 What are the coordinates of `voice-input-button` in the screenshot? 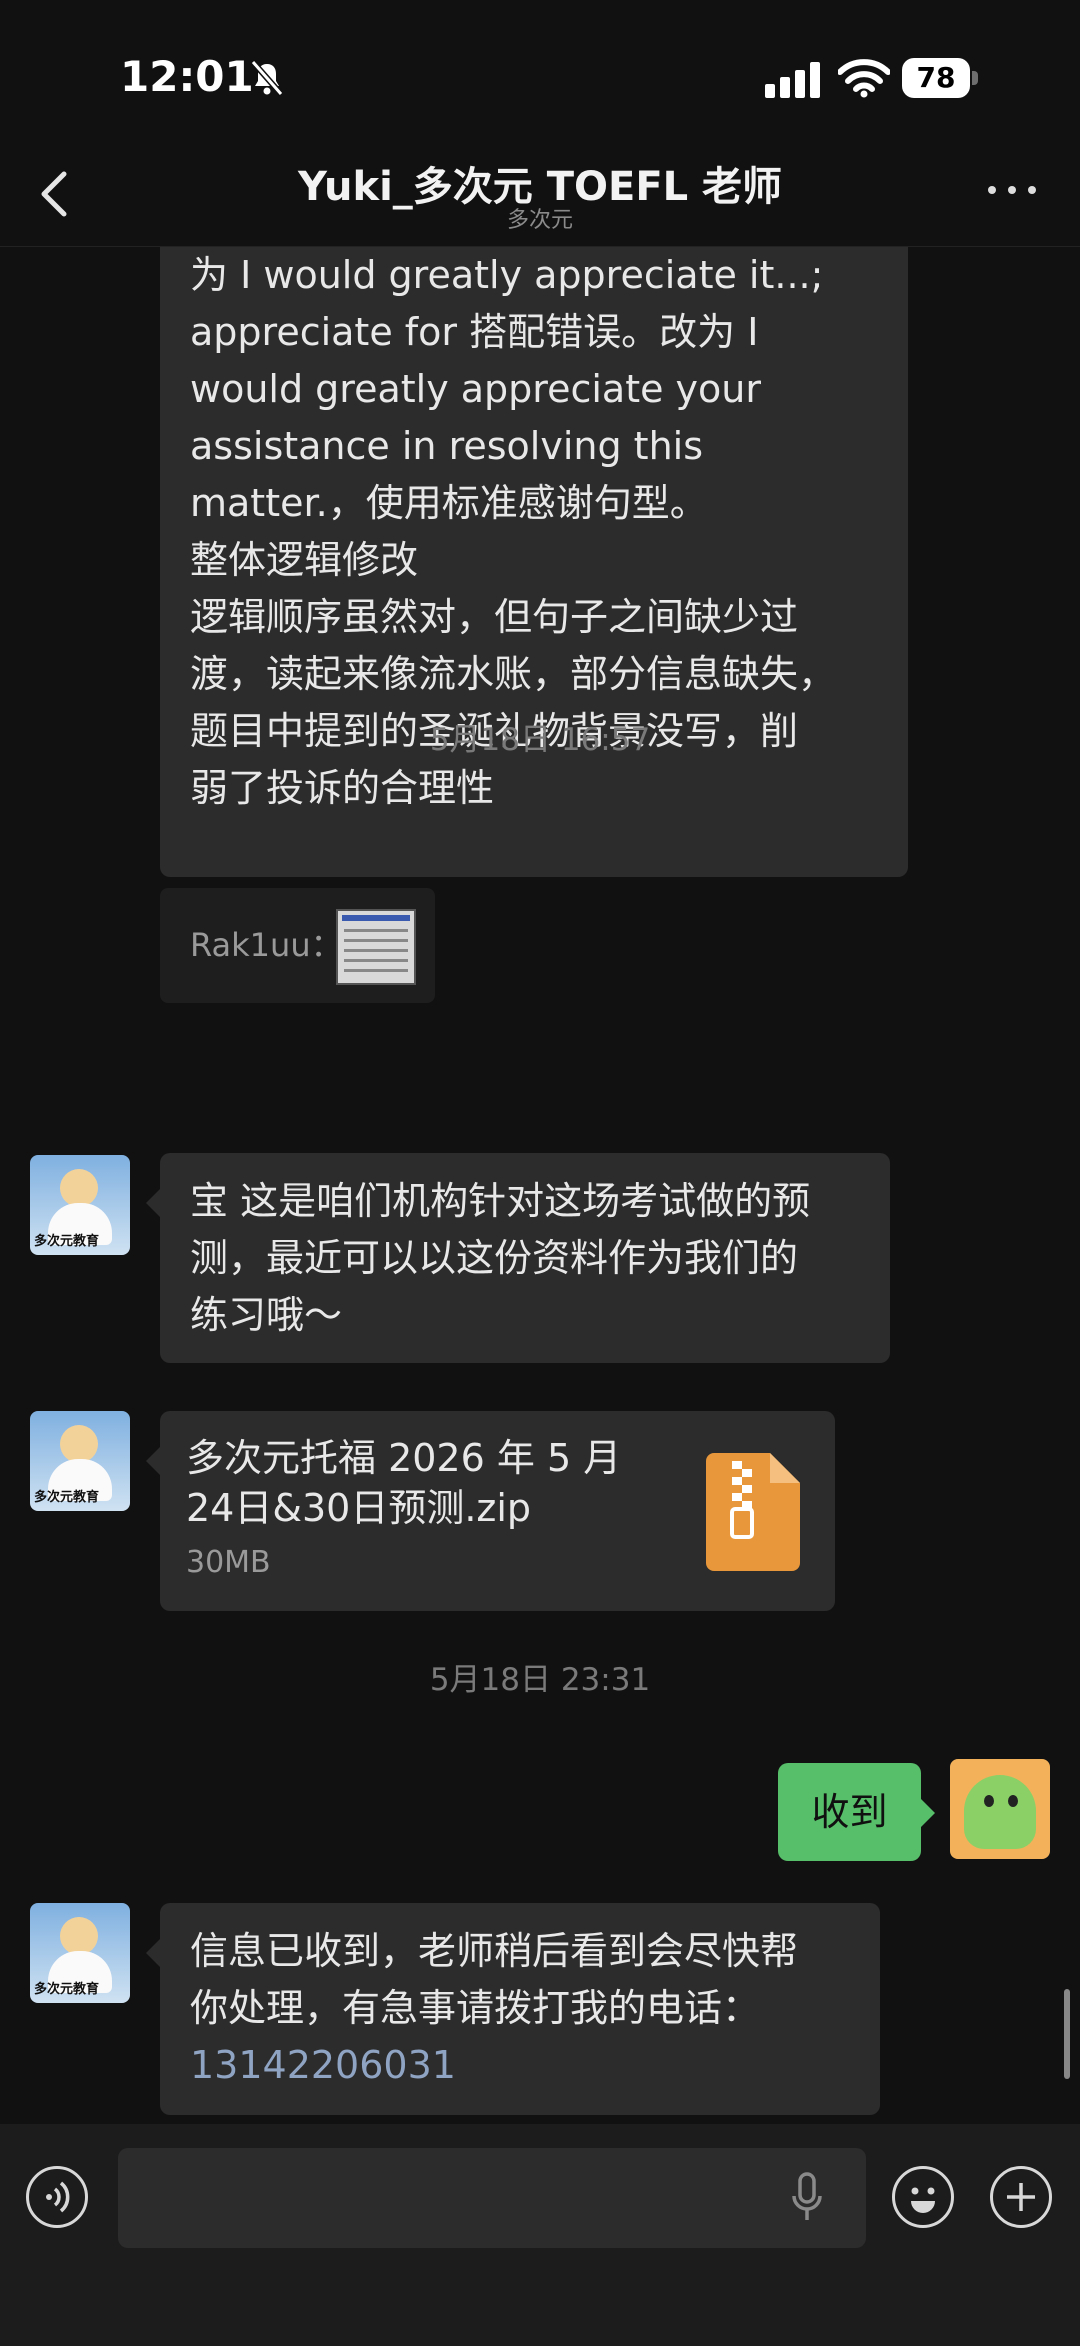 It's located at (57, 2197).